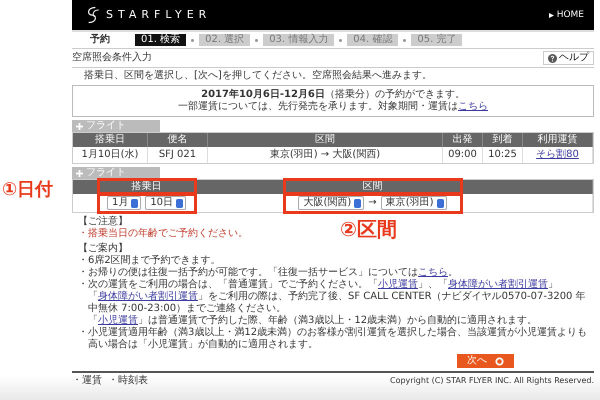 The width and height of the screenshot is (600, 400). What do you see at coordinates (163, 234) in the screenshot?
I see `caution-text: ・搭乗当日の年齢でご予約ください。` at bounding box center [163, 234].